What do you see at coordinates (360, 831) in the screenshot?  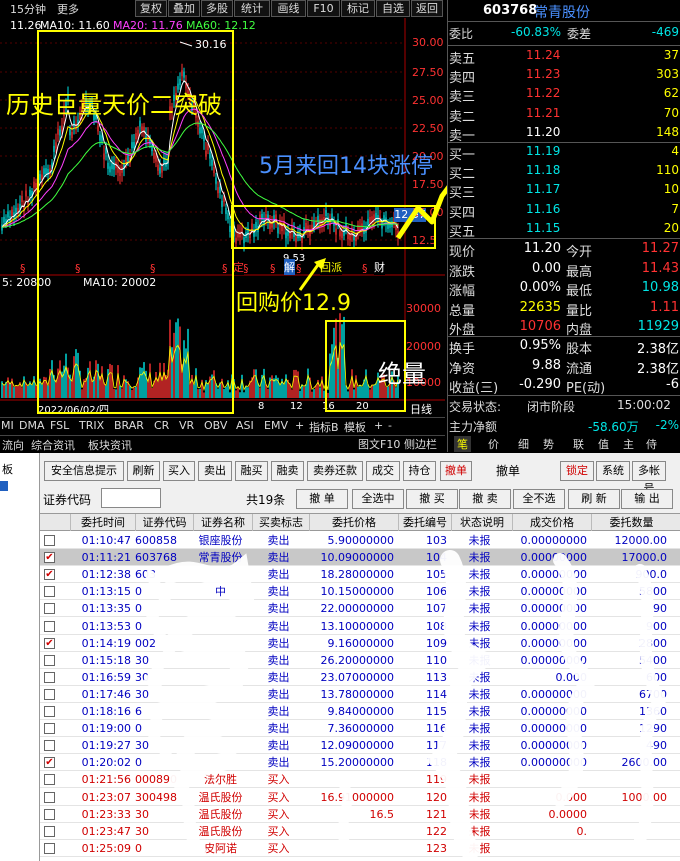 I see `table-row: 01:23:47 30 温氏股份 买入 122 未报 0.` at bounding box center [360, 831].